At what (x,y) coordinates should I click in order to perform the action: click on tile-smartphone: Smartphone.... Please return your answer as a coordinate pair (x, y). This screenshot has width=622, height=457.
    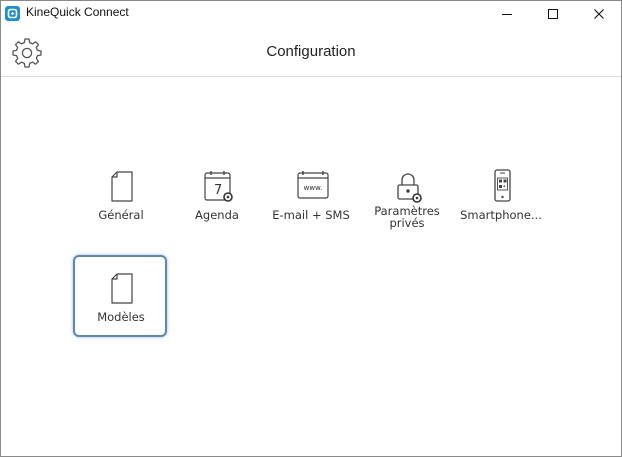
    Looking at the image, I should click on (501, 198).